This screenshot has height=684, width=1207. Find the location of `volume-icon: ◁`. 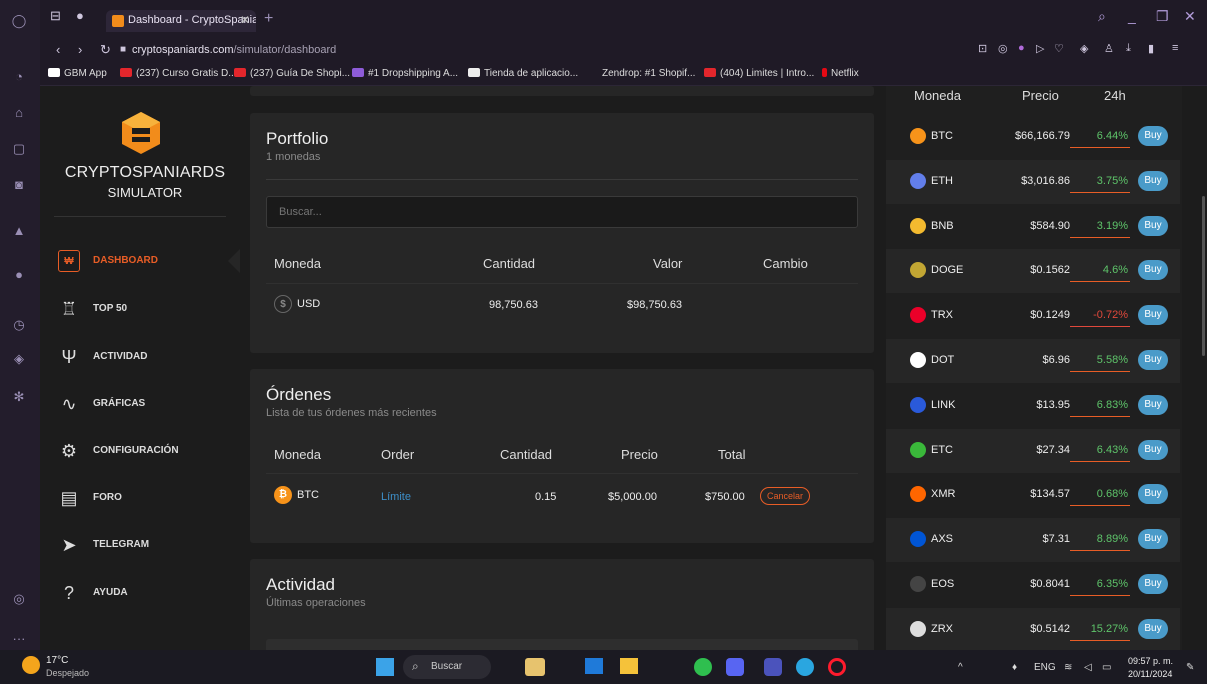

volume-icon: ◁ is located at coordinates (1088, 667).